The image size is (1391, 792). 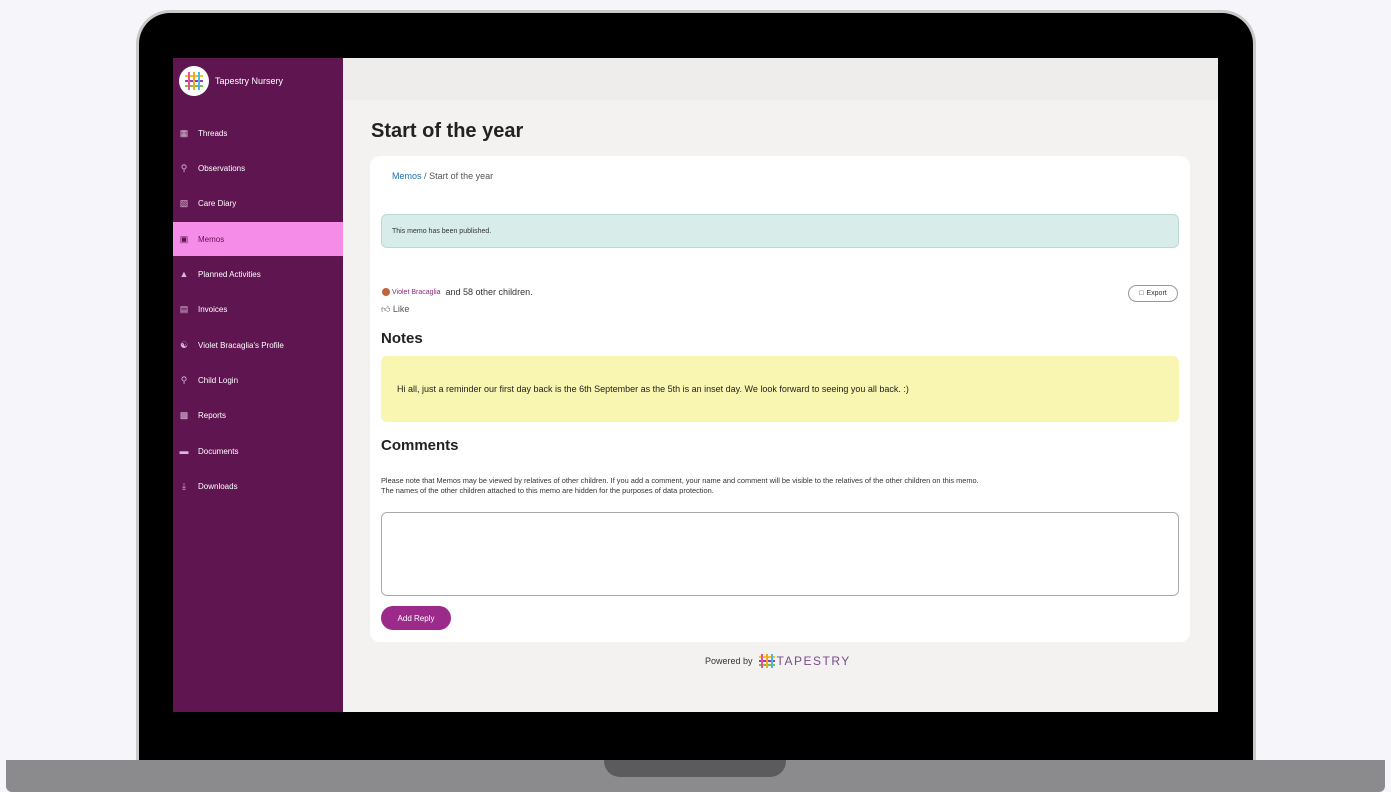 I want to click on export-button: □ Export, so click(x=1153, y=293).